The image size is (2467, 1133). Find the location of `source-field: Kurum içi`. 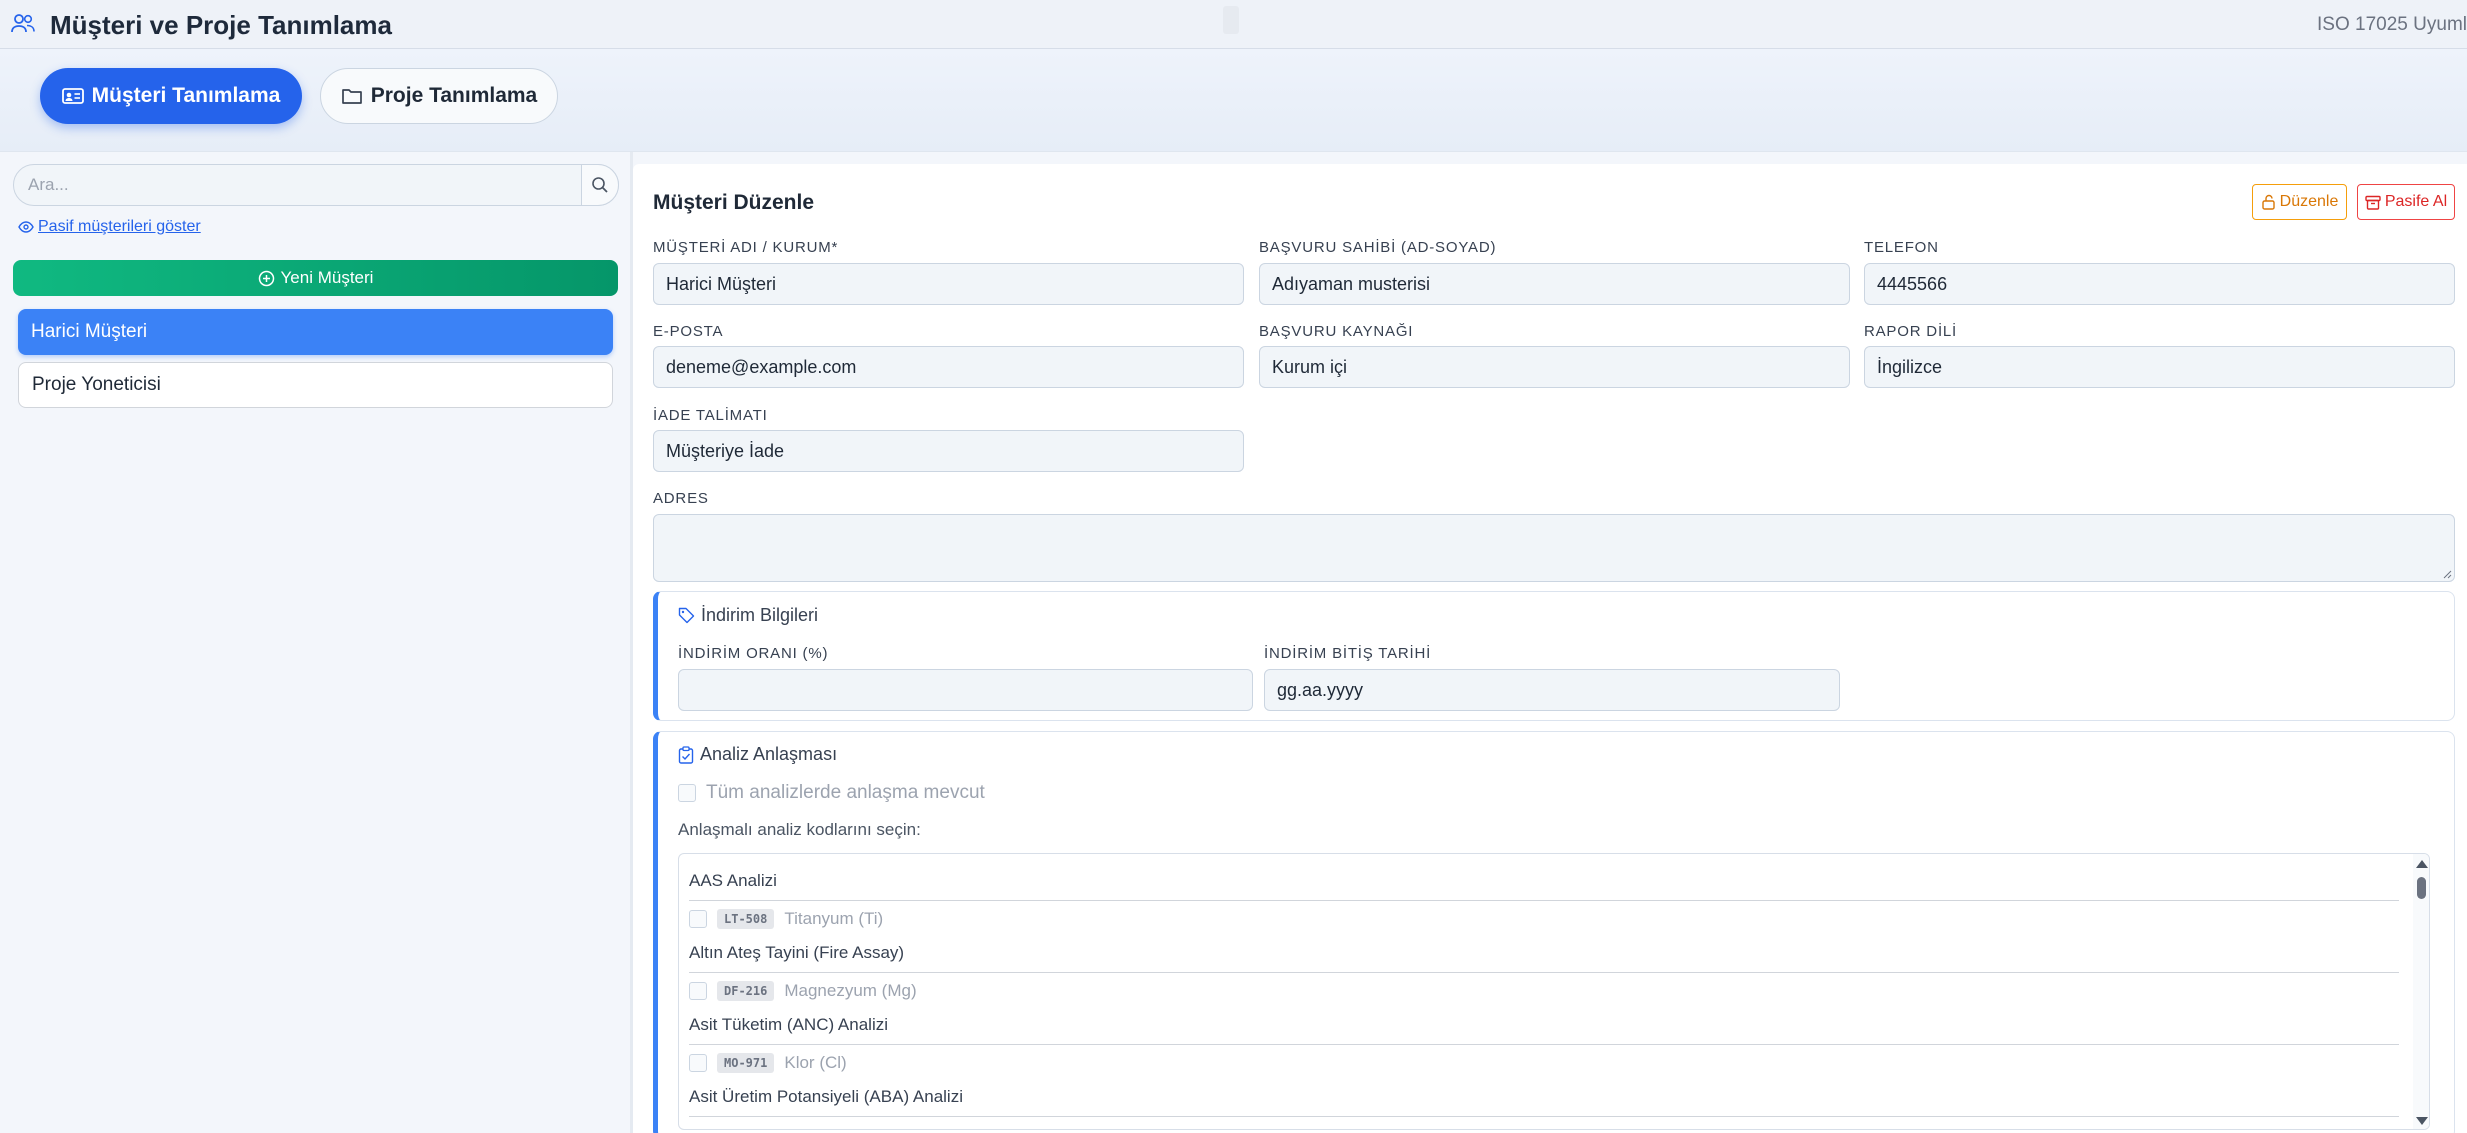

source-field: Kurum içi is located at coordinates (1554, 367).